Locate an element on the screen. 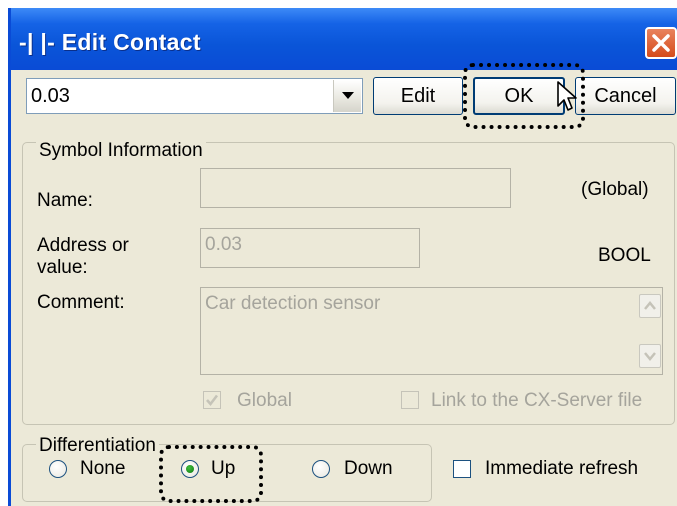 The width and height of the screenshot is (677, 506). link-cx-server-label: Link to the CX-Server file is located at coordinates (537, 400).